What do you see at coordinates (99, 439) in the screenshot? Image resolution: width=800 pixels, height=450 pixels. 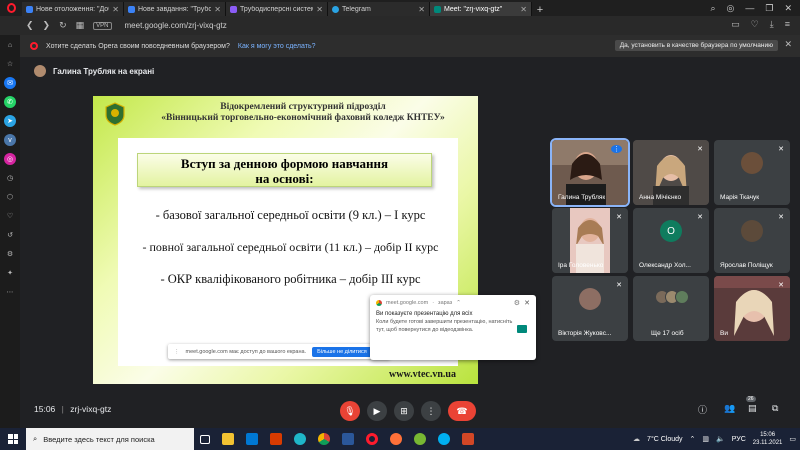 I see `search-placeholder: Введите здесь текст для поиска` at bounding box center [99, 439].